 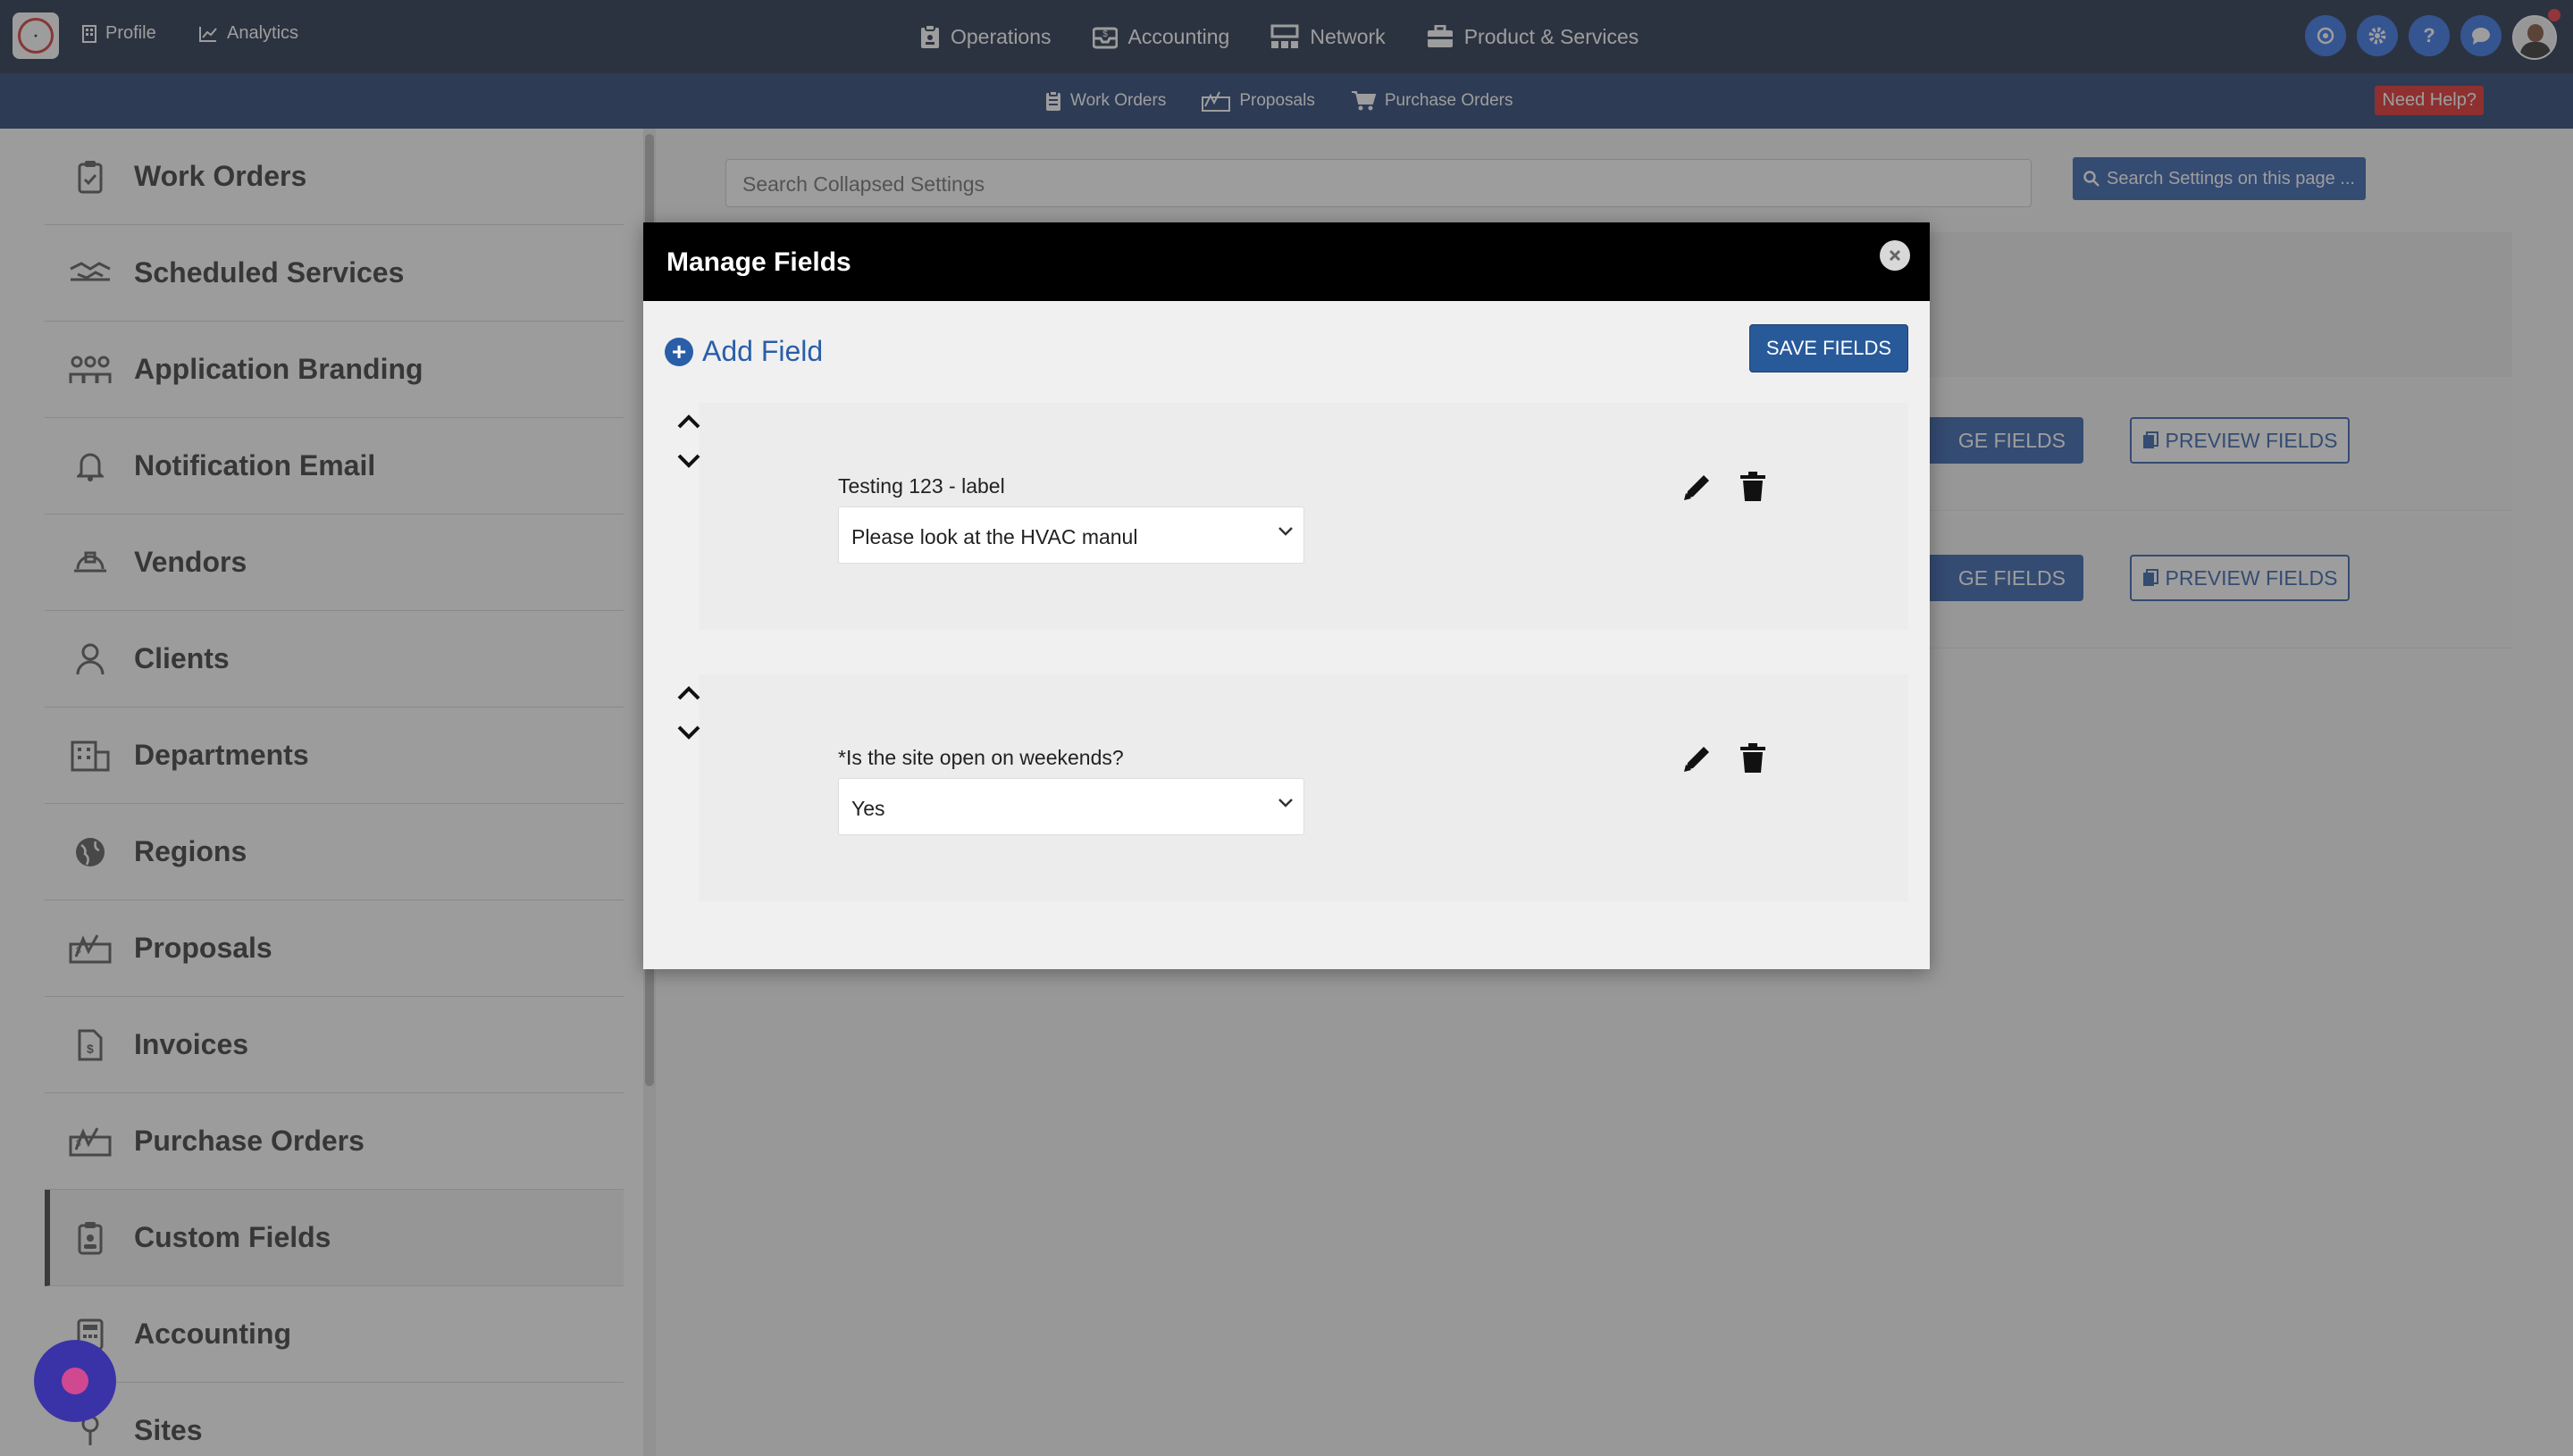 I want to click on field-select-value: Yes, so click(x=868, y=808).